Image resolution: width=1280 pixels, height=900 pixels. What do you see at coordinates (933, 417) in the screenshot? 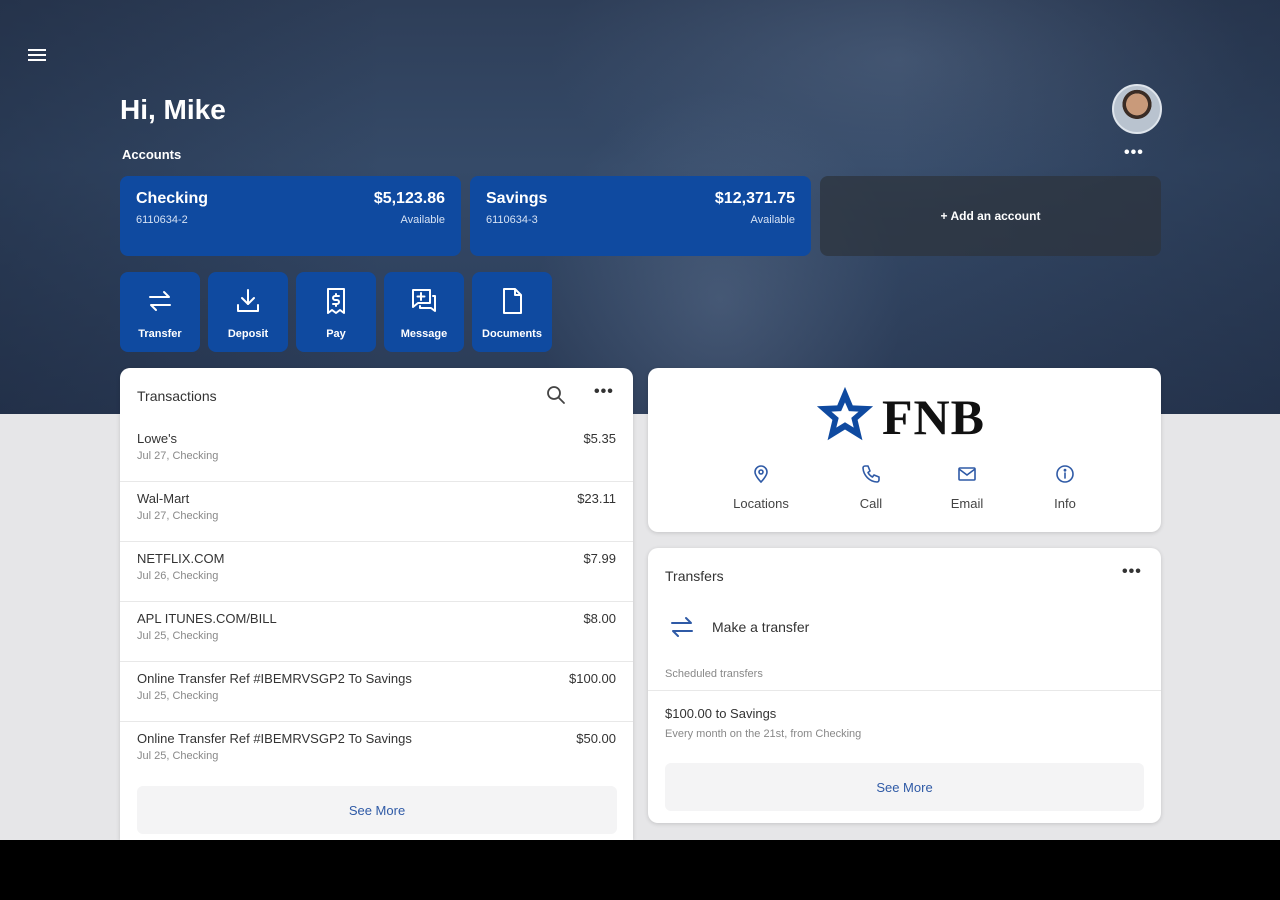
I see `fnb-logo-text: FNB` at bounding box center [933, 417].